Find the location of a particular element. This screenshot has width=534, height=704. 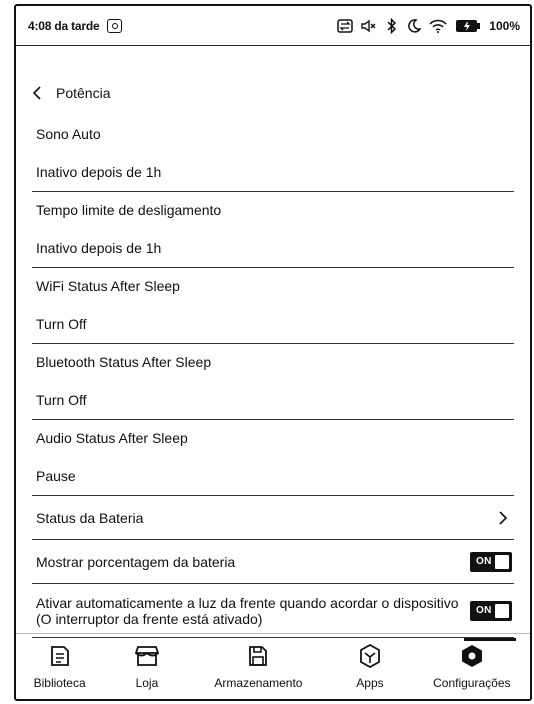

show-battery-pct-toggle: ON is located at coordinates (491, 561).